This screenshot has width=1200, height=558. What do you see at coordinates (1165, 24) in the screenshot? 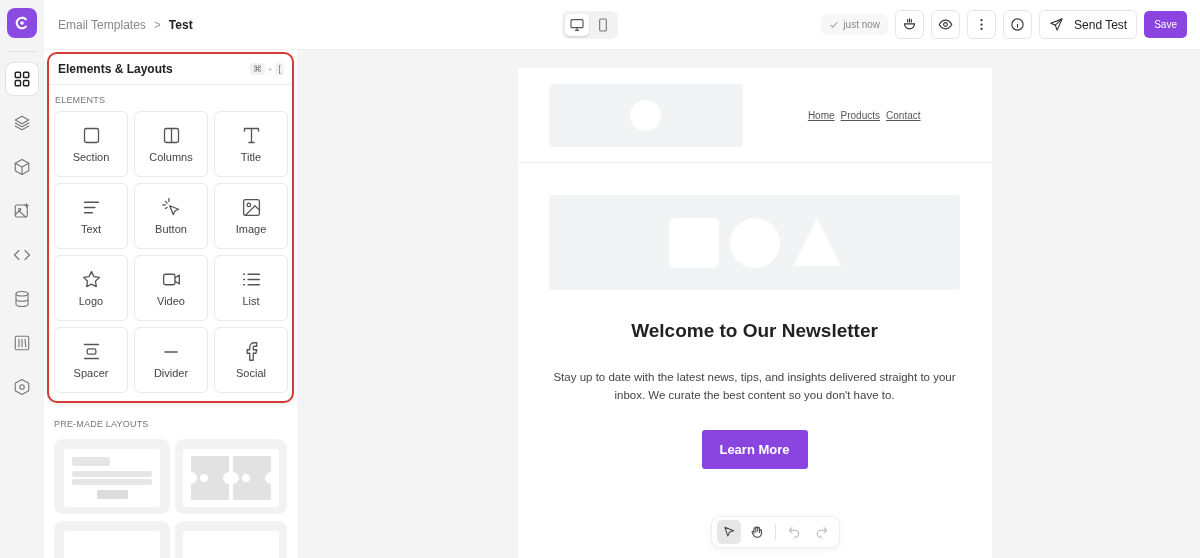
I see `save-button: Save` at bounding box center [1165, 24].